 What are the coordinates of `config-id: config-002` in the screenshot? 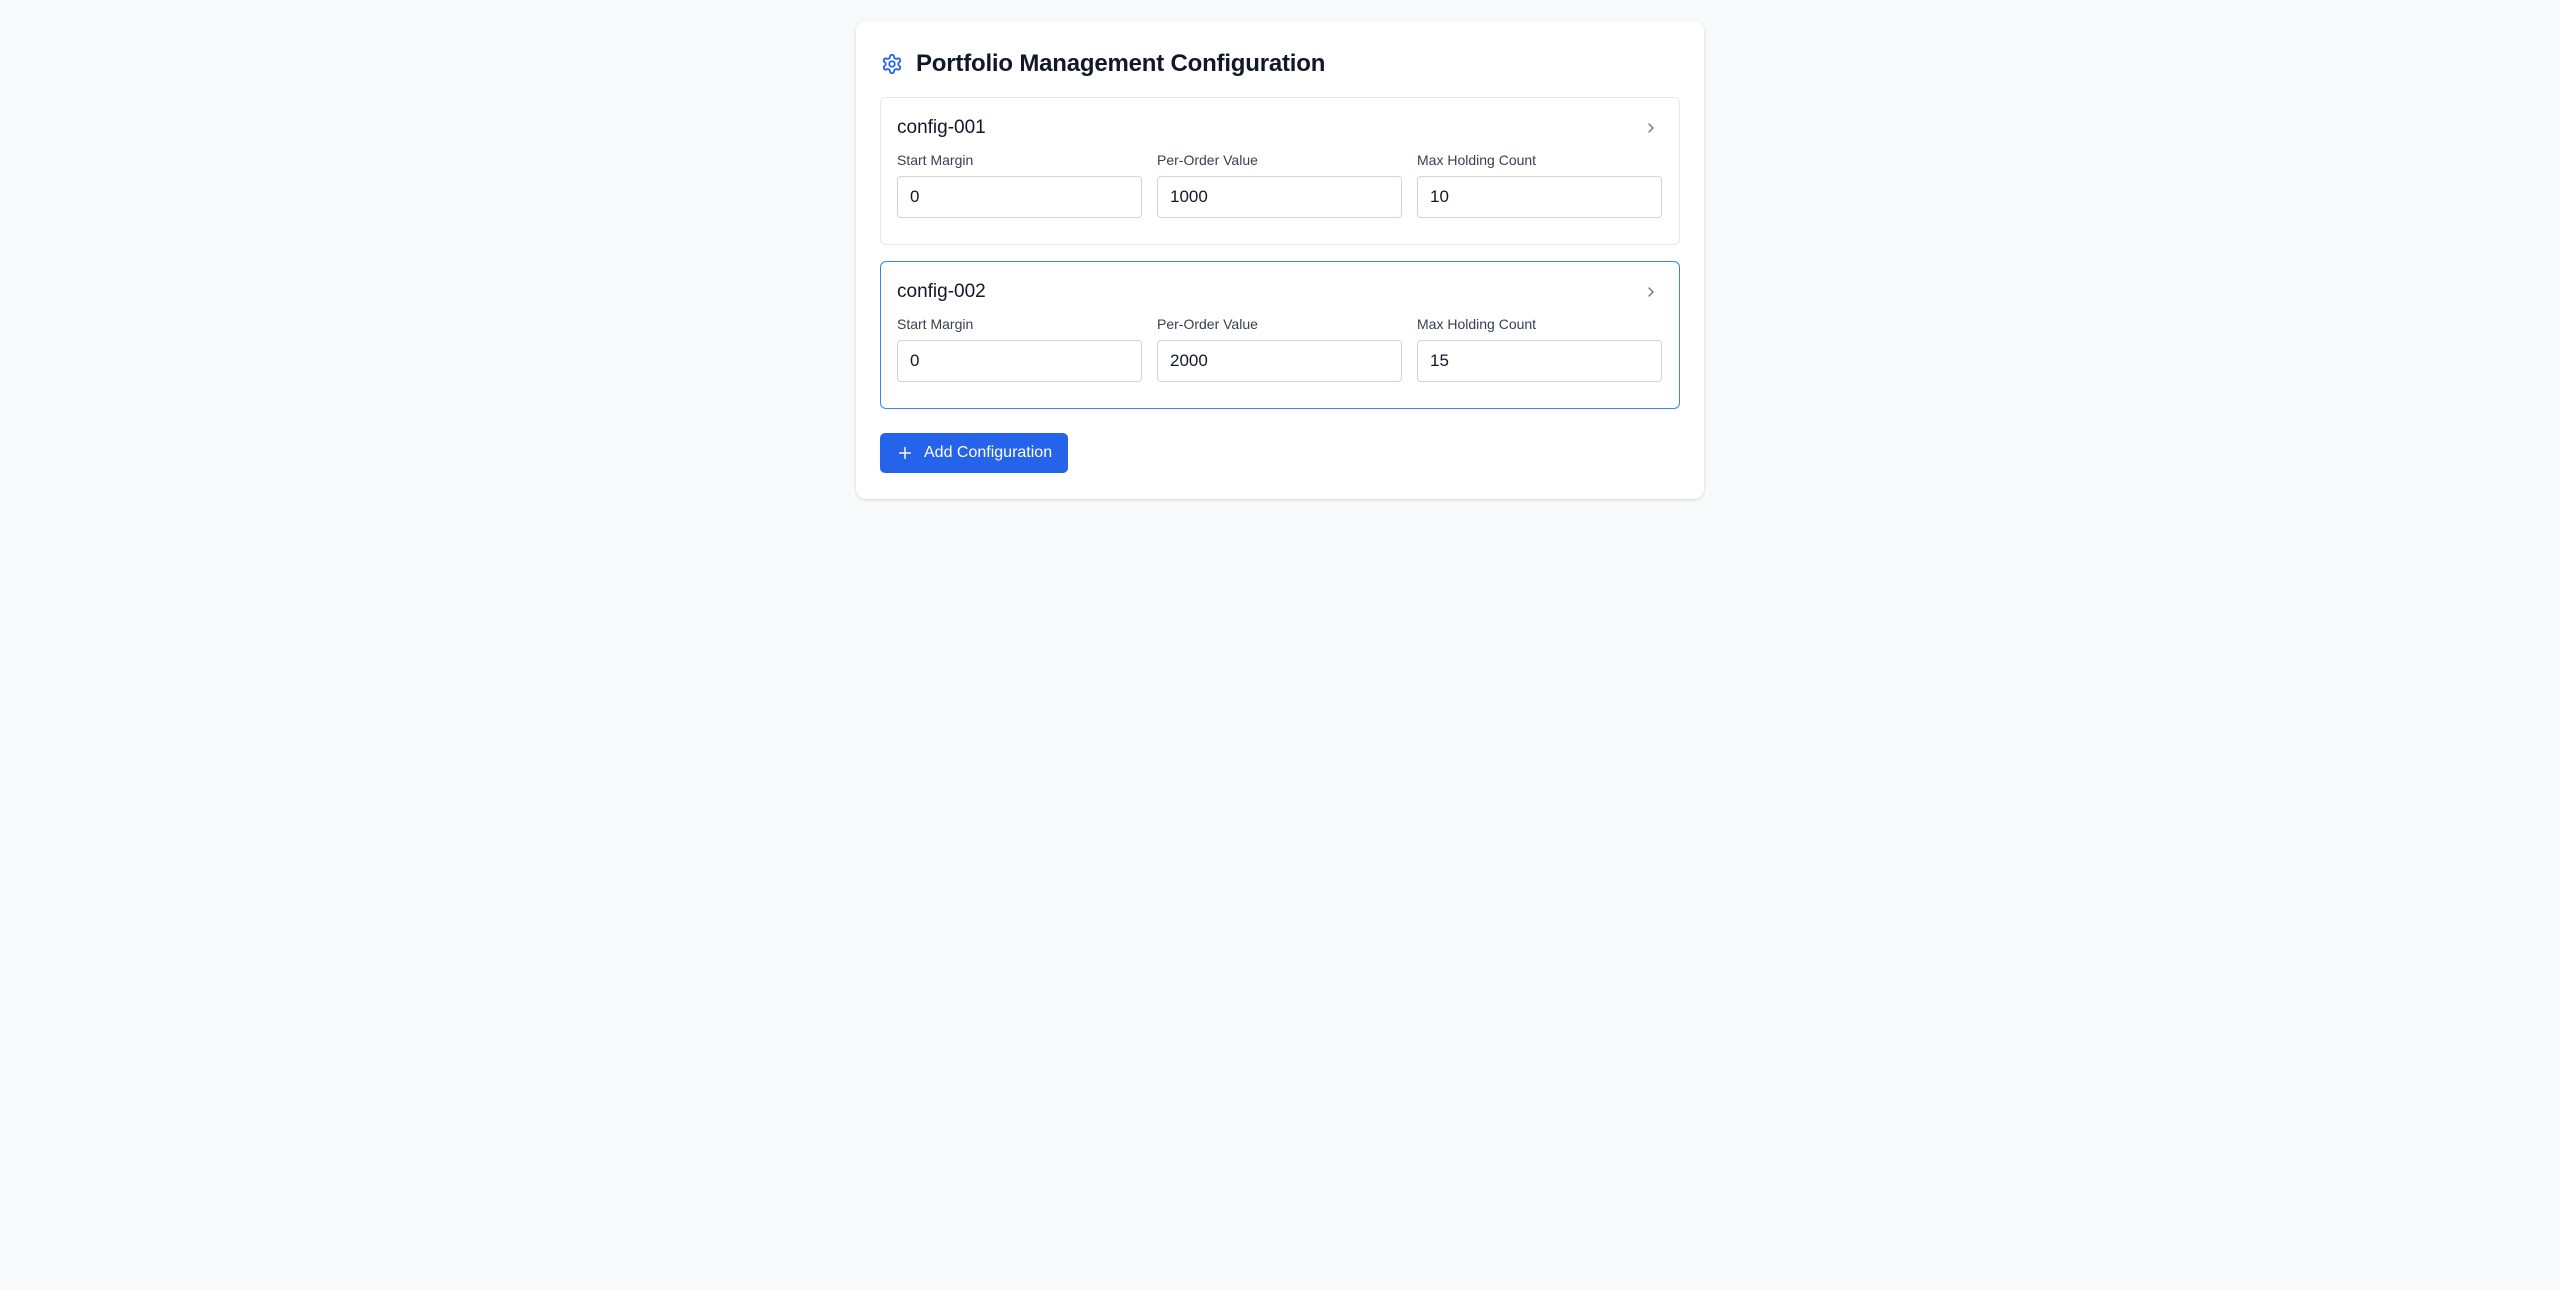 It's located at (941, 291).